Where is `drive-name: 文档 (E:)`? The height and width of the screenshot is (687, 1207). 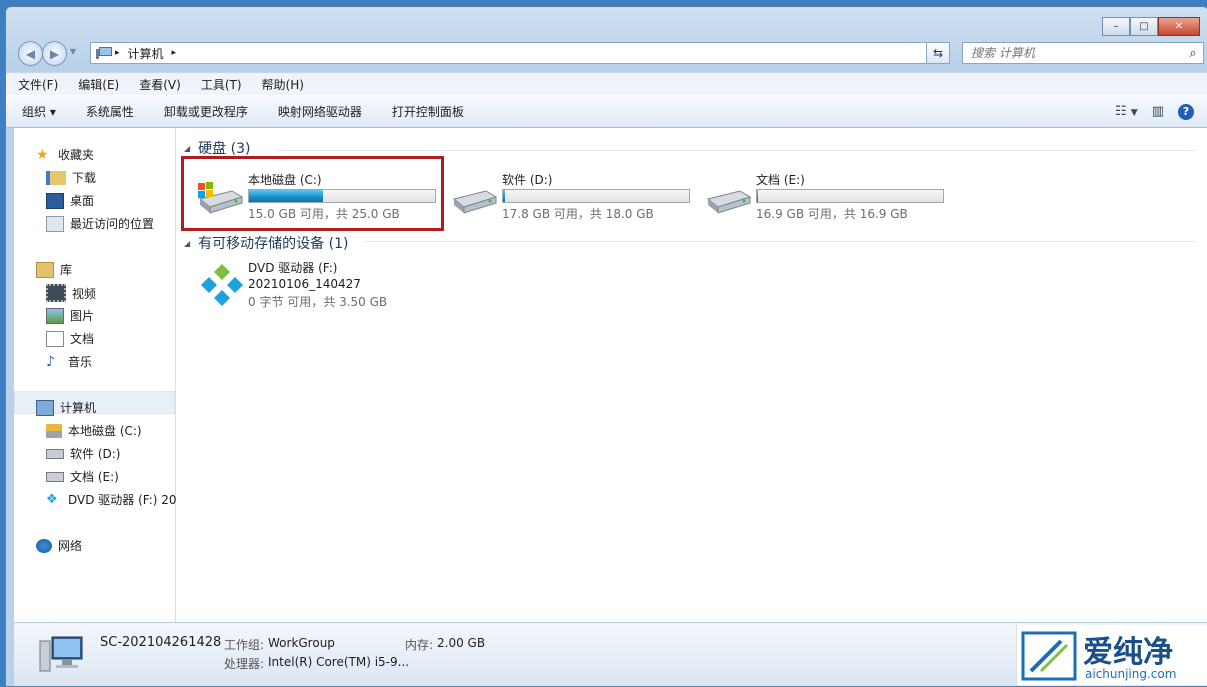
drive-name: 文档 (E:) is located at coordinates (780, 180).